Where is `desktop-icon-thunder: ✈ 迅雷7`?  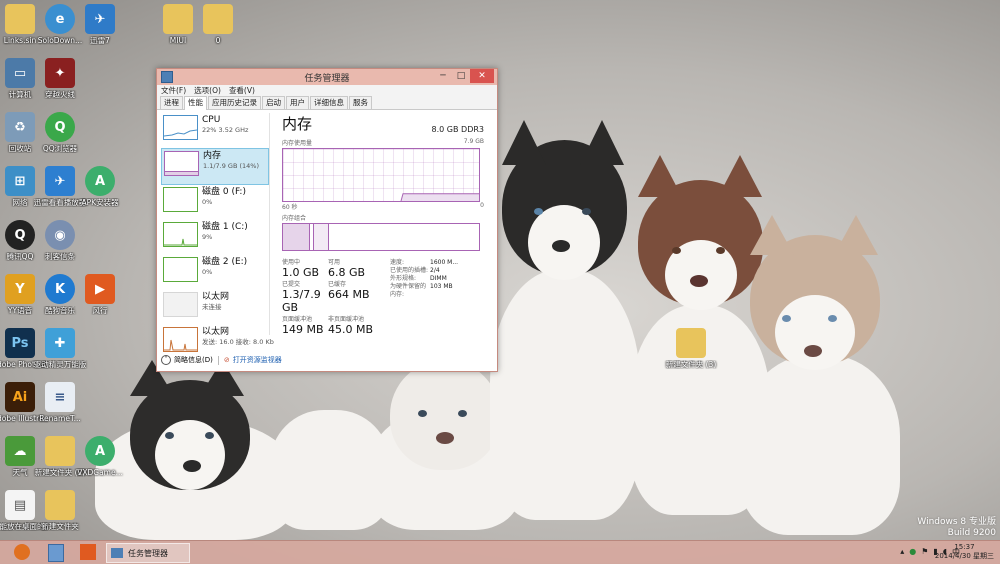 desktop-icon-thunder: ✈ 迅雷7 is located at coordinates (100, 24).